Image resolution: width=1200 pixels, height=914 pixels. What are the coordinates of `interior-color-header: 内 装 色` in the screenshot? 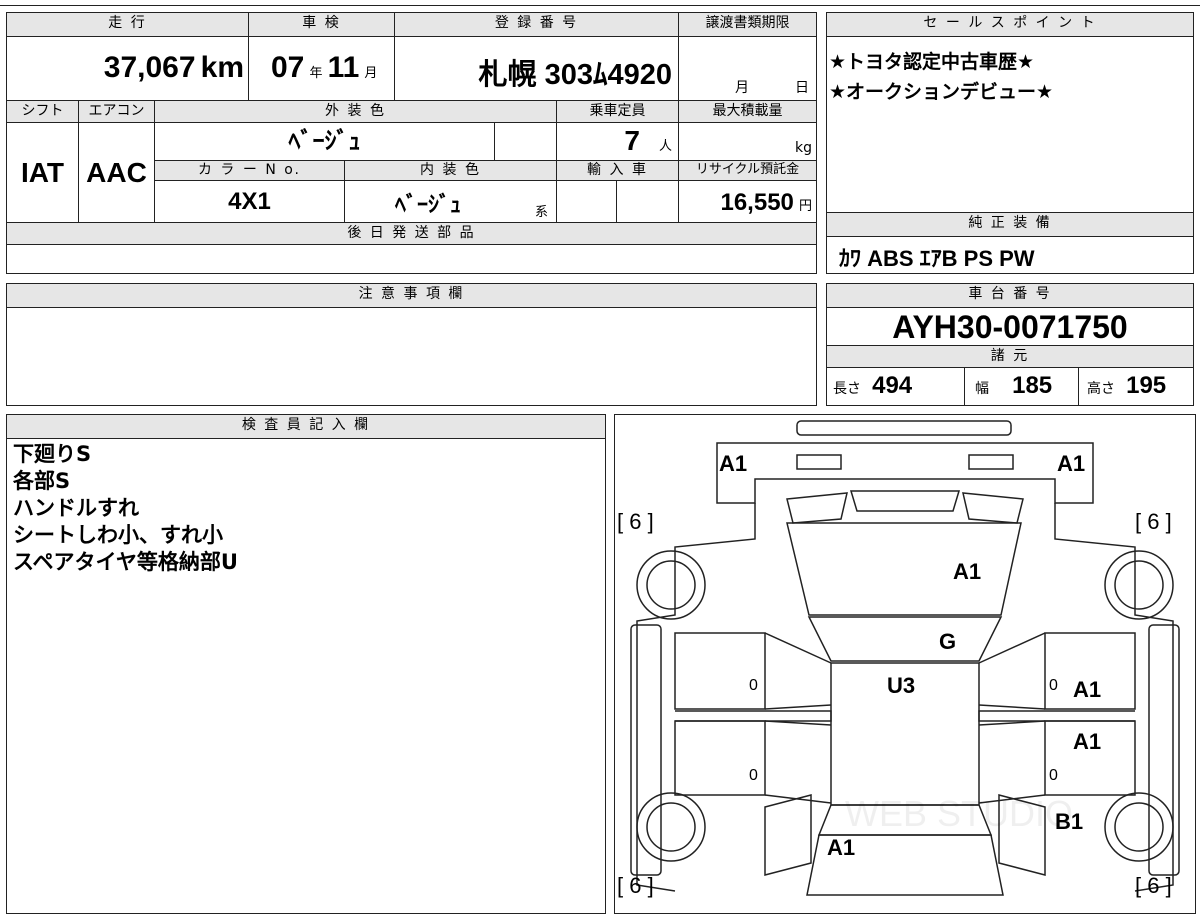 It's located at (451, 171).